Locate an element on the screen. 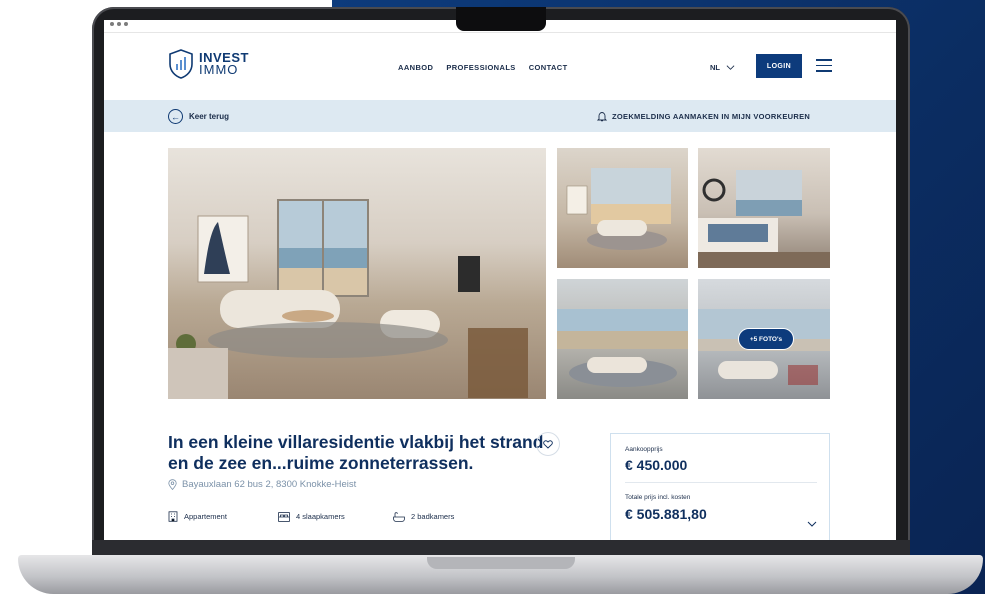 Image resolution: width=985 pixels, height=594 pixels. listing-address: Bayauxlaan 62 bus 2, 8300 Knokke-Heist is located at coordinates (262, 484).